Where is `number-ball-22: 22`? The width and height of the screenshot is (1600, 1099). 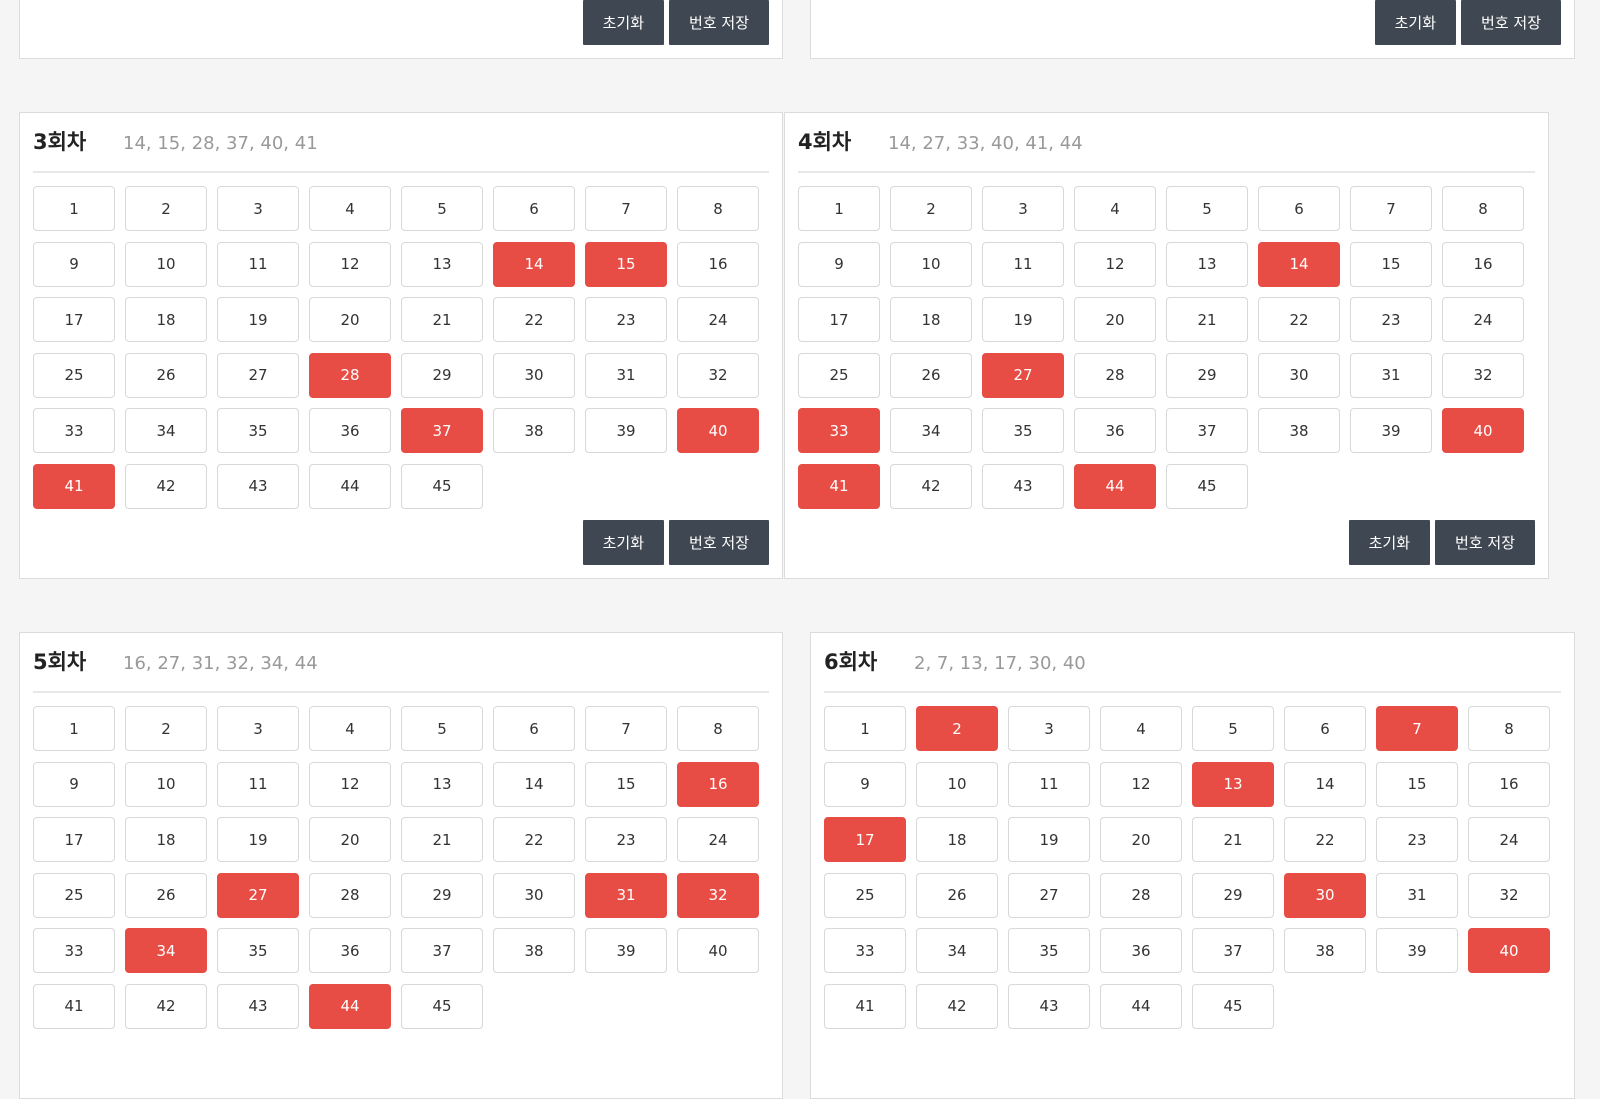 number-ball-22: 22 is located at coordinates (1325, 839).